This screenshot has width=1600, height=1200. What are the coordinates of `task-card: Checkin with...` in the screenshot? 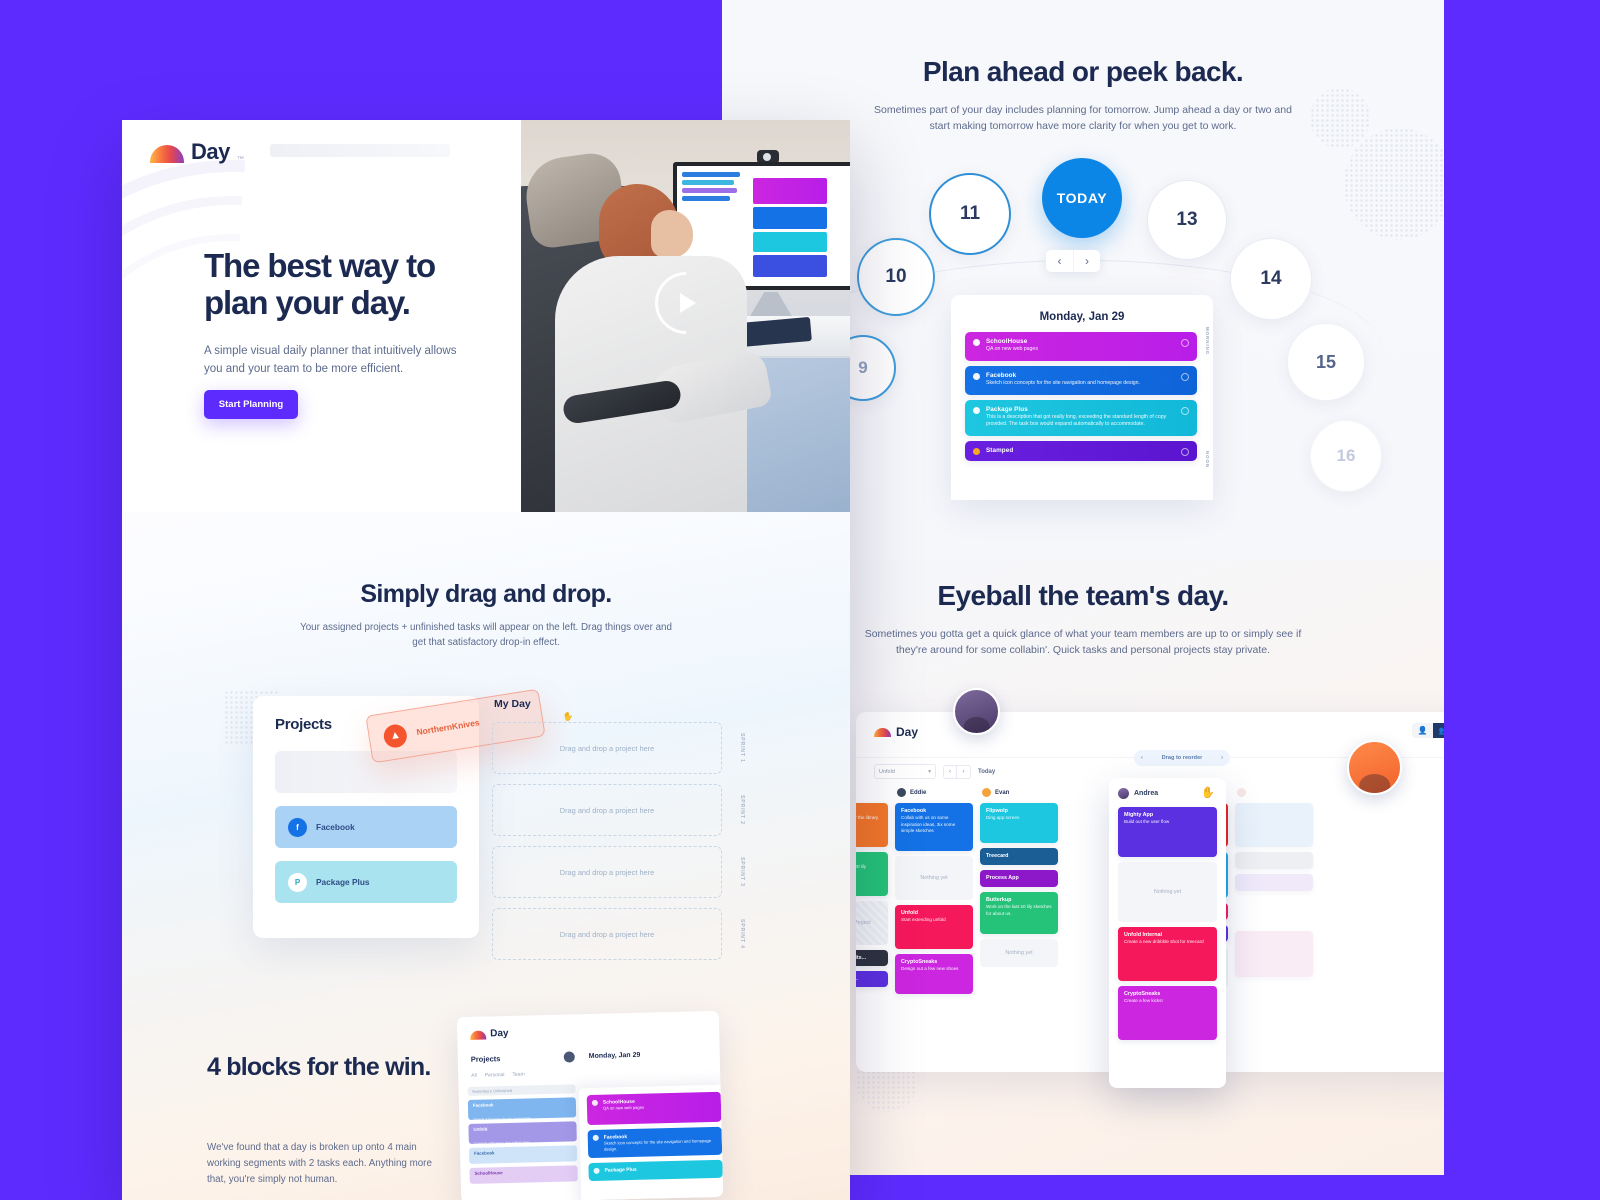 It's located at (872, 979).